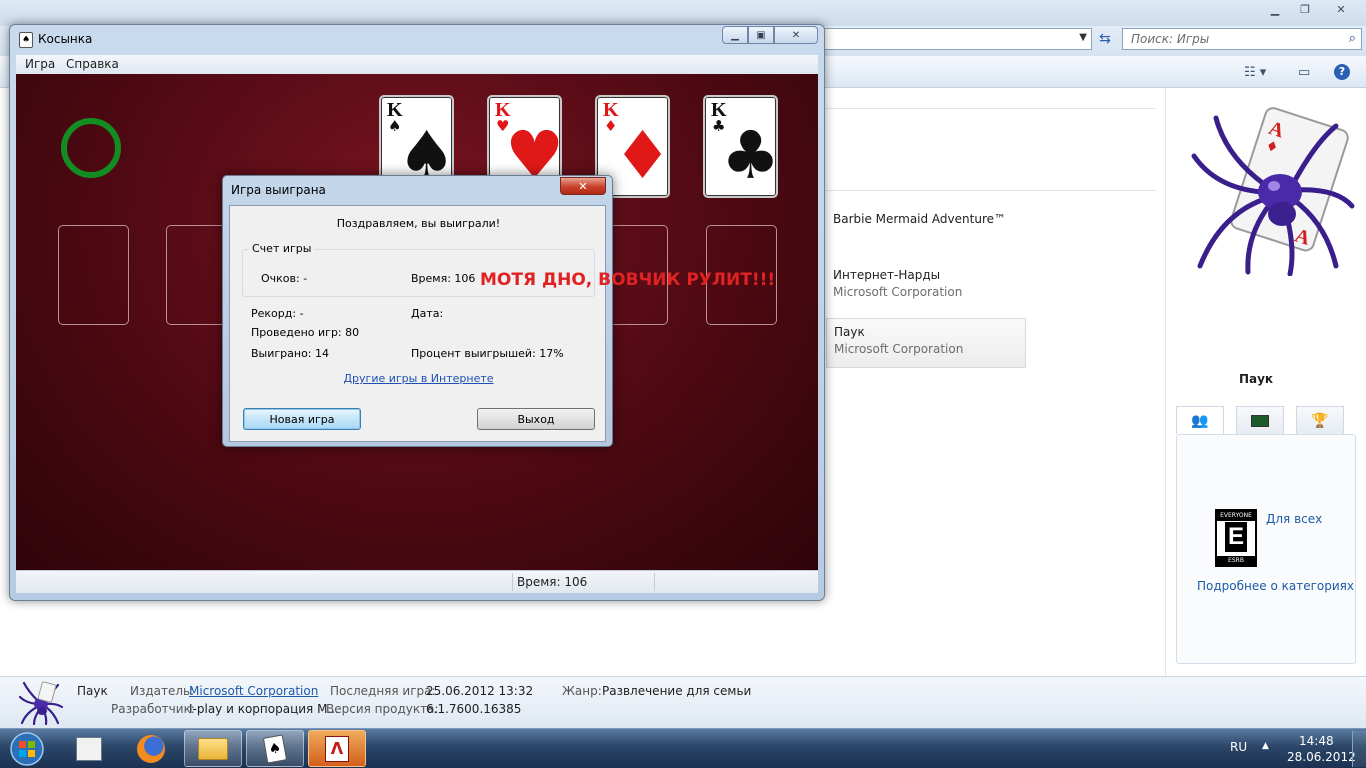 This screenshot has height=768, width=1366. Describe the element at coordinates (1242, 39) in the screenshot. I see `search-input: Поиск: Игры ⌕` at that location.